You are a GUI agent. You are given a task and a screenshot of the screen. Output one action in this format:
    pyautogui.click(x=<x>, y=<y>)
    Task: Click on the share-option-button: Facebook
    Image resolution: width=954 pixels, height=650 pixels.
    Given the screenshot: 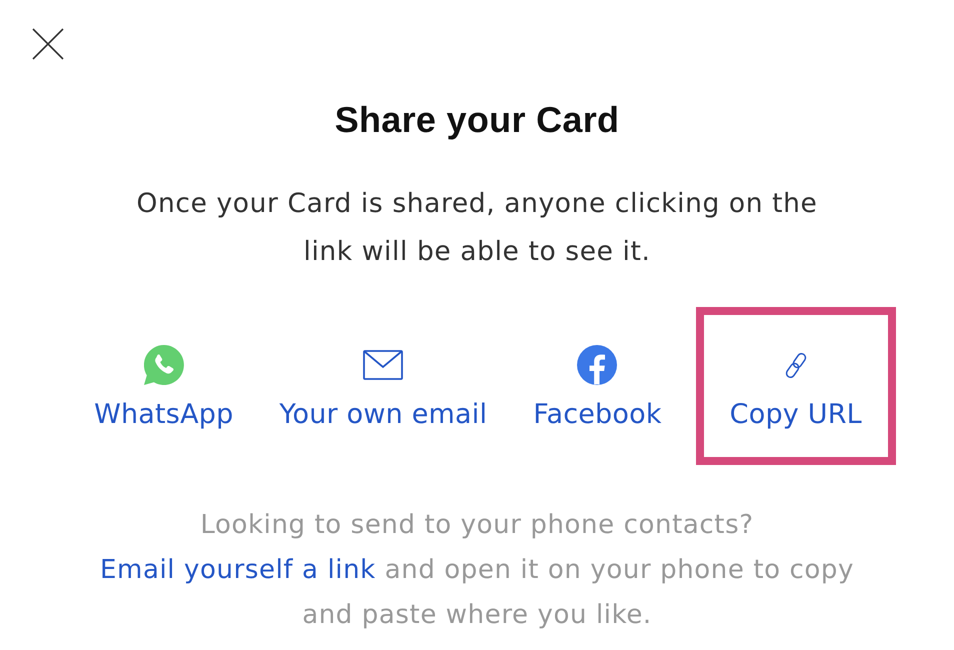 What is the action you would take?
    pyautogui.click(x=597, y=386)
    